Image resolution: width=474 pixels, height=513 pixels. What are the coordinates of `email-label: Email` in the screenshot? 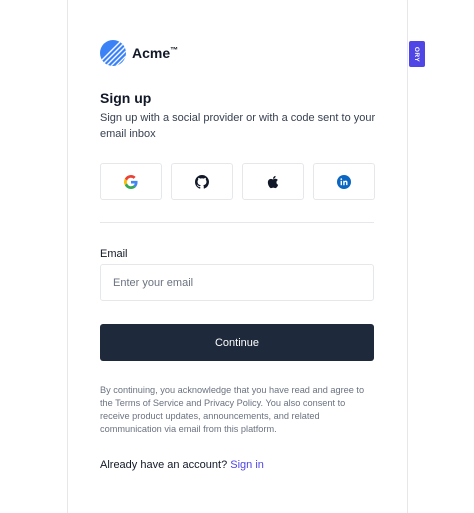 It's located at (114, 254).